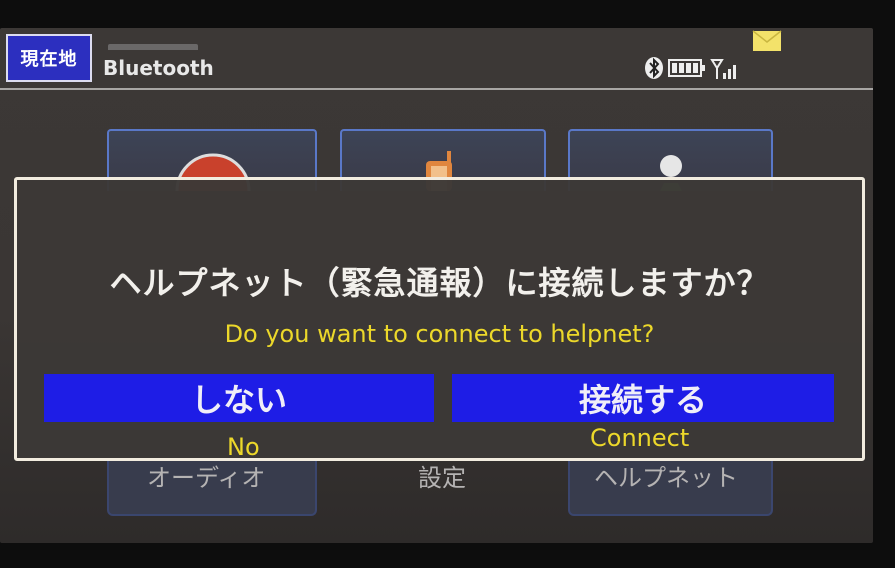  I want to click on status-area, so click(692, 70).